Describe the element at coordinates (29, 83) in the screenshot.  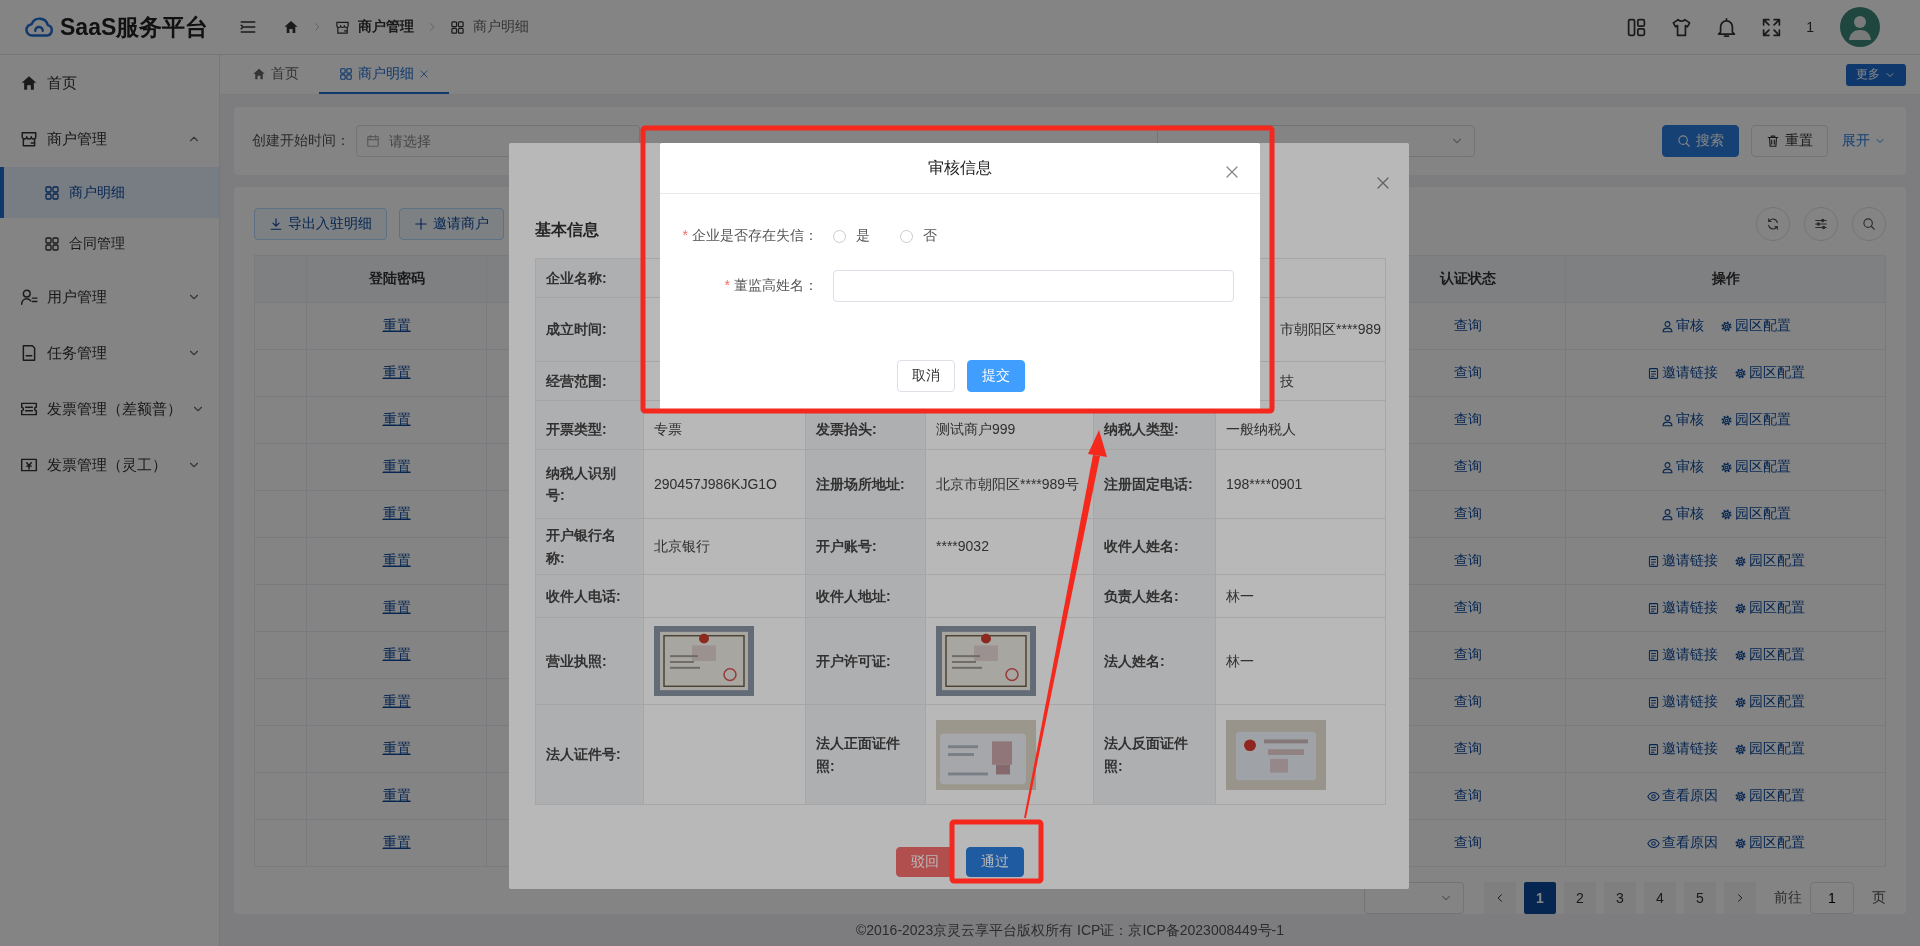
I see `home-icon` at that location.